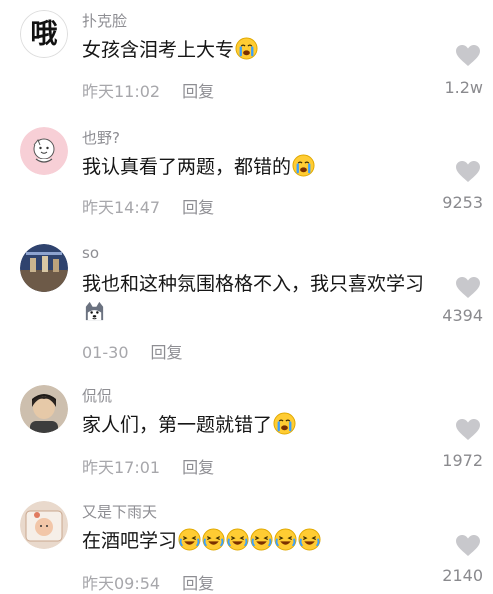  I want to click on username: 又是下雨天, so click(119, 511).